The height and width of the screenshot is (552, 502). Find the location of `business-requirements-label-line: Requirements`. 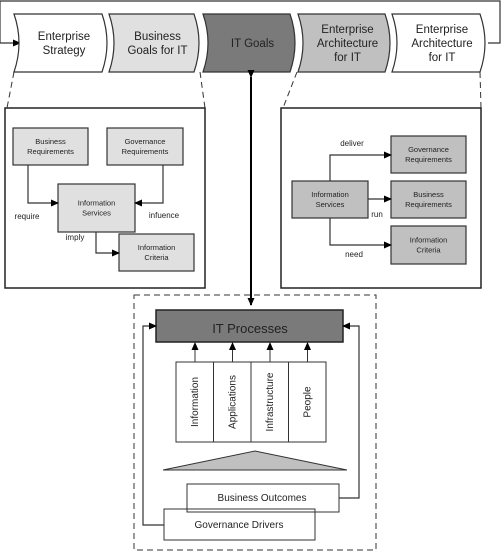

business-requirements-label-line: Requirements is located at coordinates (50, 151).